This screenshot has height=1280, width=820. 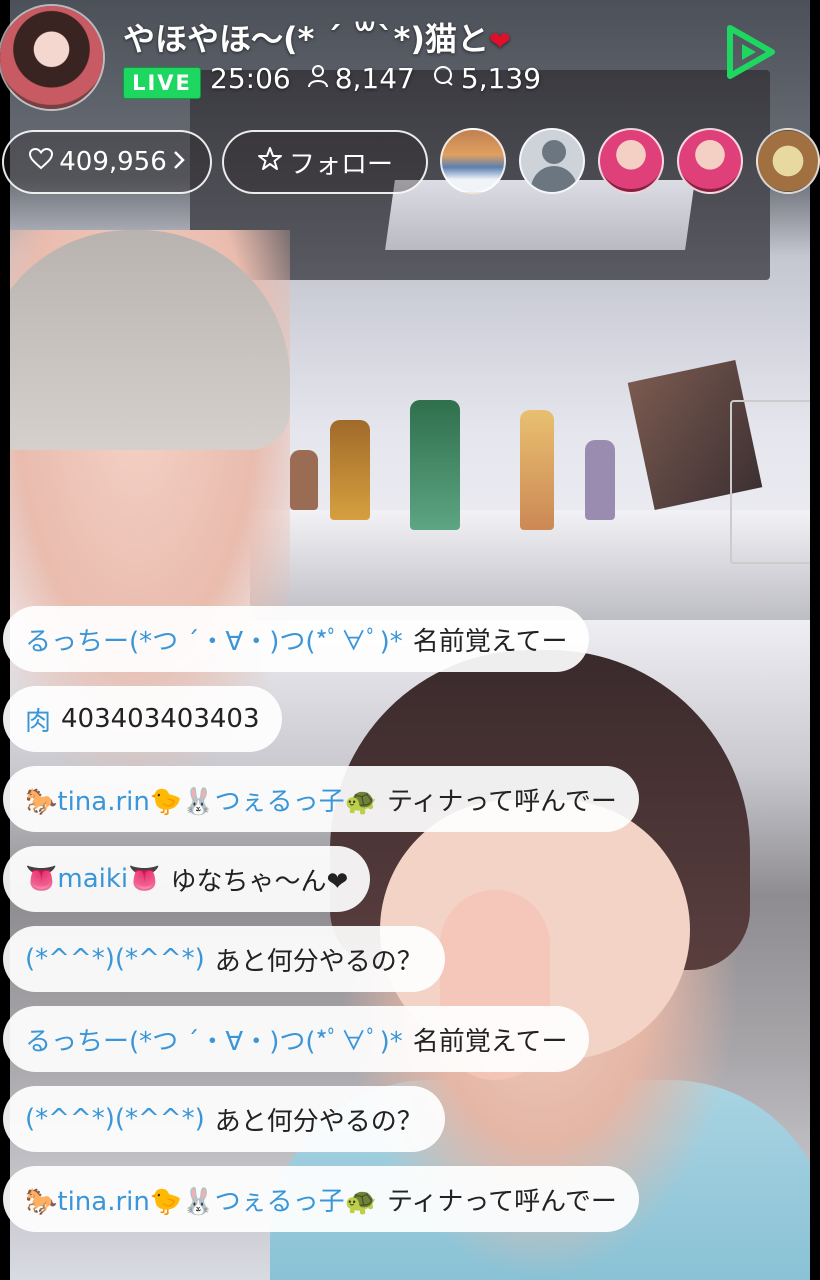 What do you see at coordinates (160, 719) in the screenshot?
I see `comment-message: 403403403403` at bounding box center [160, 719].